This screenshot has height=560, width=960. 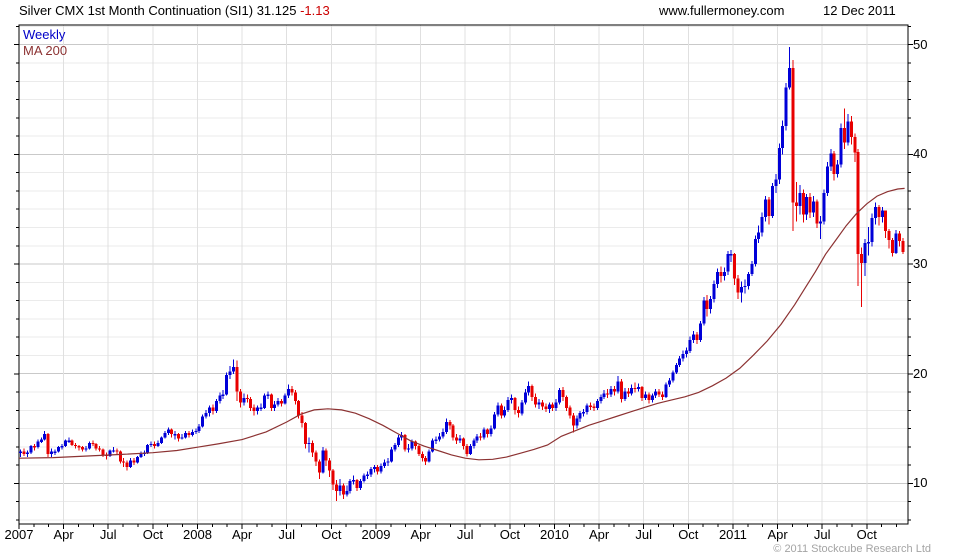 What do you see at coordinates (920, 373) in the screenshot?
I see `y-axis-label: 20` at bounding box center [920, 373].